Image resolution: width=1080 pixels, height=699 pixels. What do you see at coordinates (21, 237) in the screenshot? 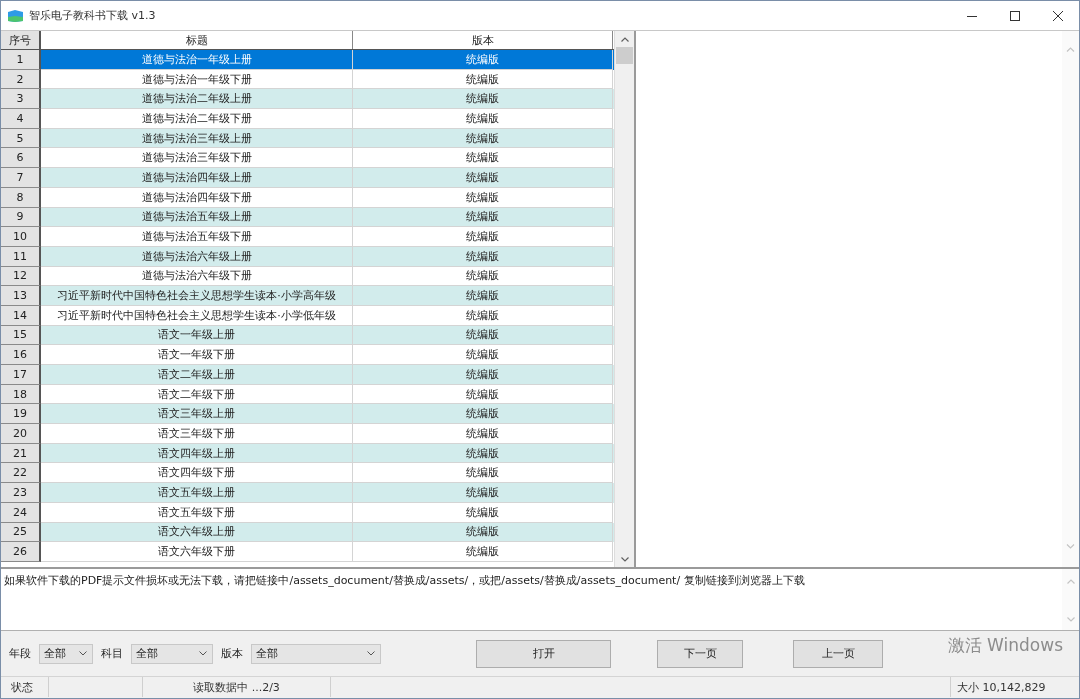
I see `row-number: 10` at bounding box center [21, 237].